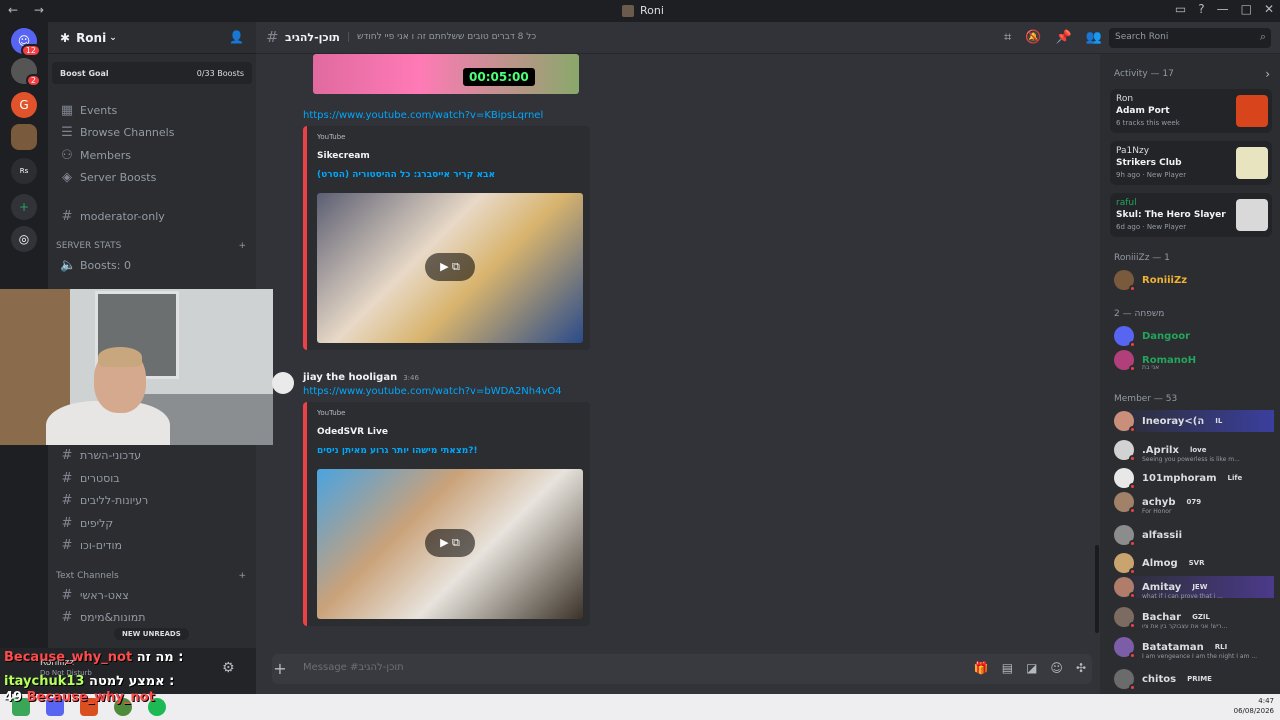 The image size is (1280, 720). I want to click on clock-time: 4:47, so click(1266, 701).